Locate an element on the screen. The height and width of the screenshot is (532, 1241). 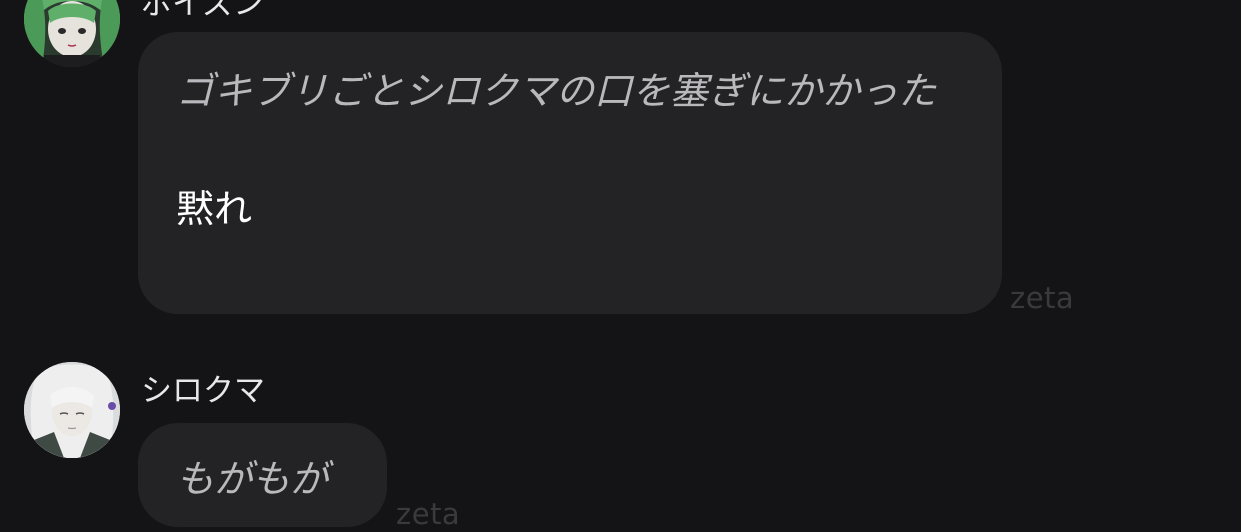
action-text: ゴキブリごとシロクマの口を塞ぎにかかった is located at coordinates (556, 91).